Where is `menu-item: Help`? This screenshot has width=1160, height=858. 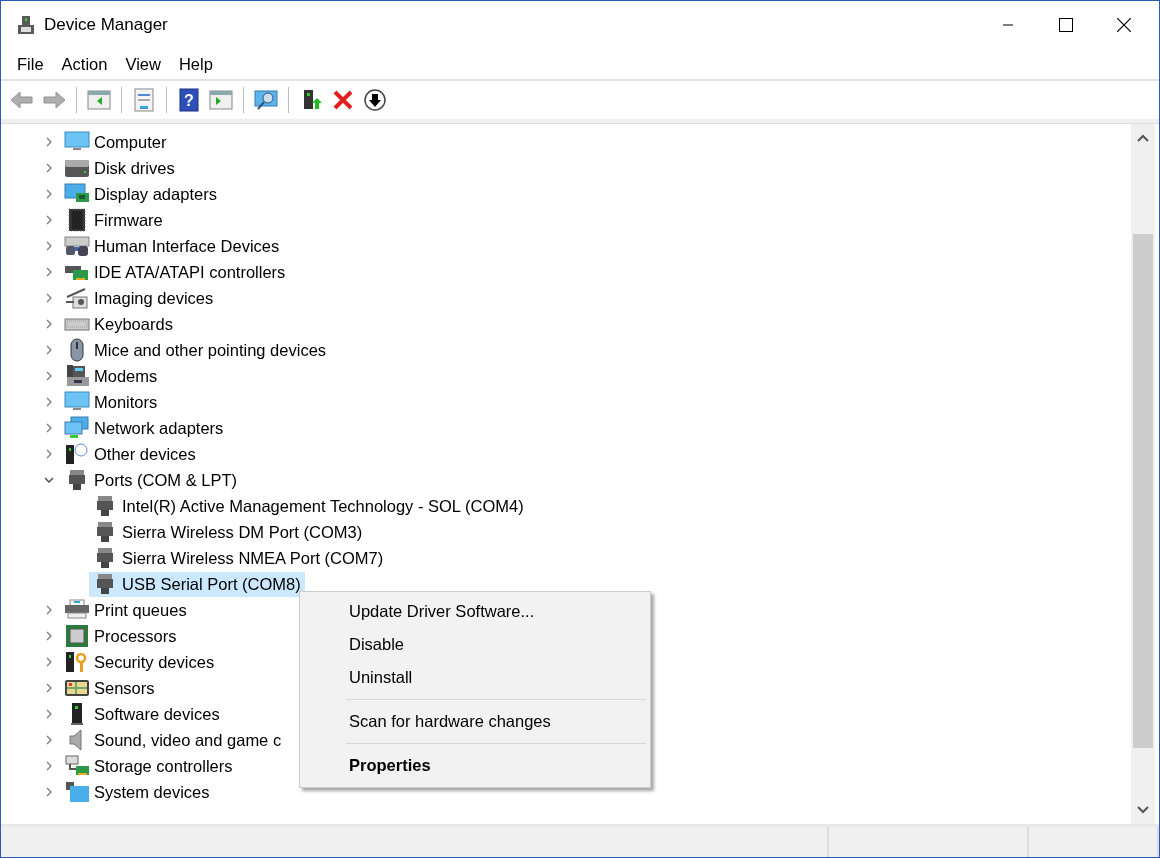 menu-item: Help is located at coordinates (195, 64).